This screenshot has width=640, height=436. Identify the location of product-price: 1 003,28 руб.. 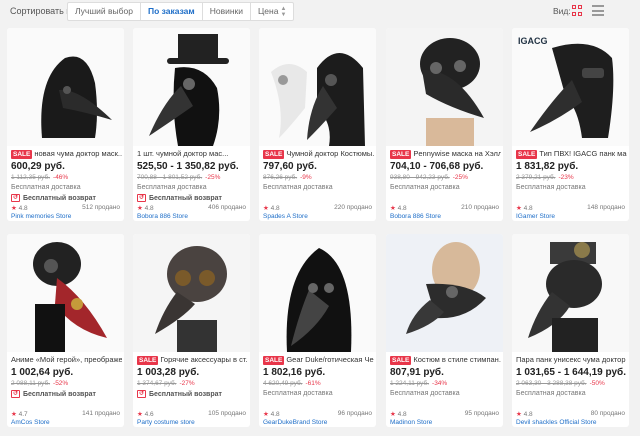
(168, 372).